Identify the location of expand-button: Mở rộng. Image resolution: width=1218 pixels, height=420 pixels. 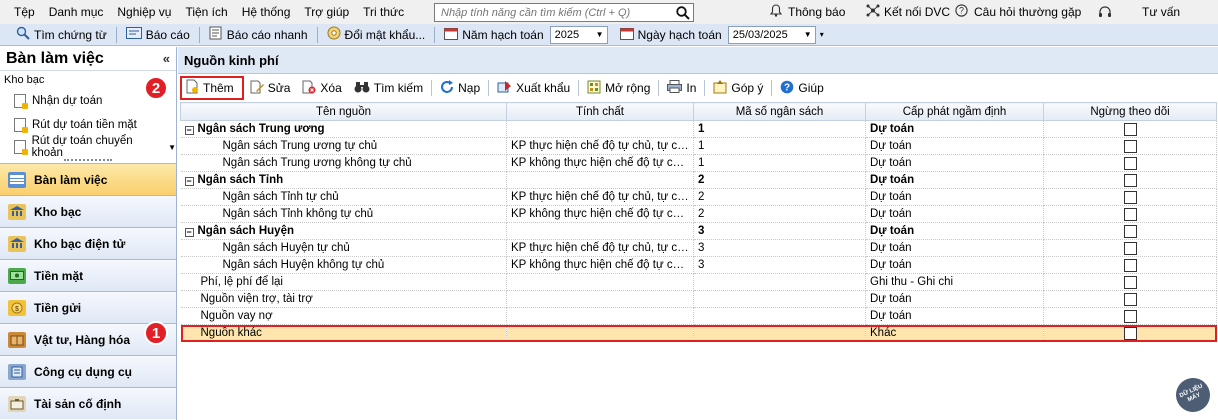
(618, 88).